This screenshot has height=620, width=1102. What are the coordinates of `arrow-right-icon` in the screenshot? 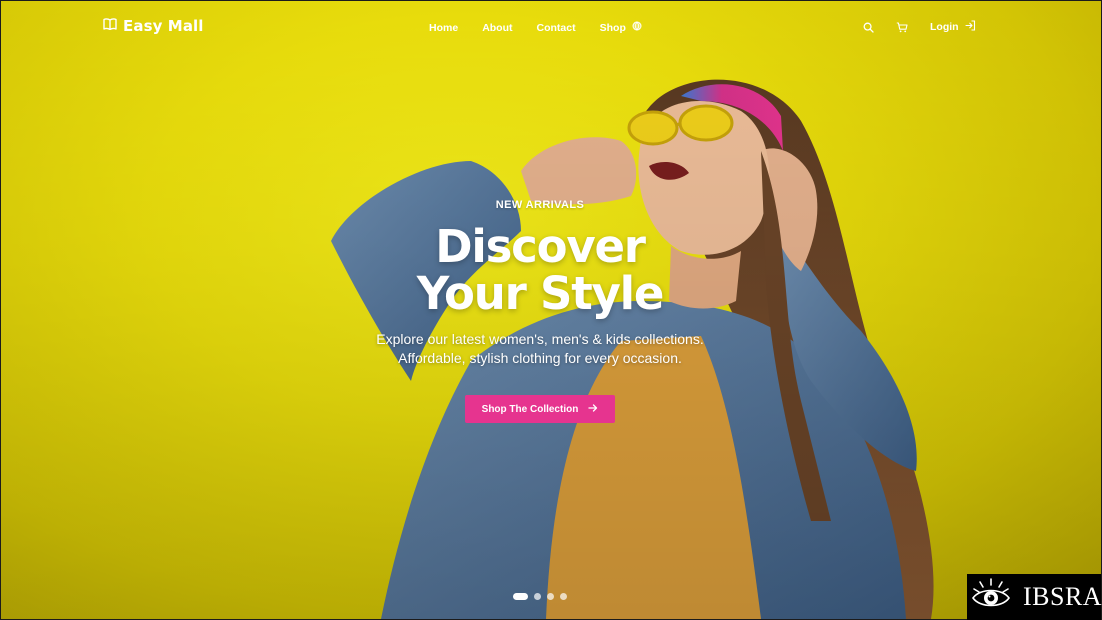 It's located at (593, 409).